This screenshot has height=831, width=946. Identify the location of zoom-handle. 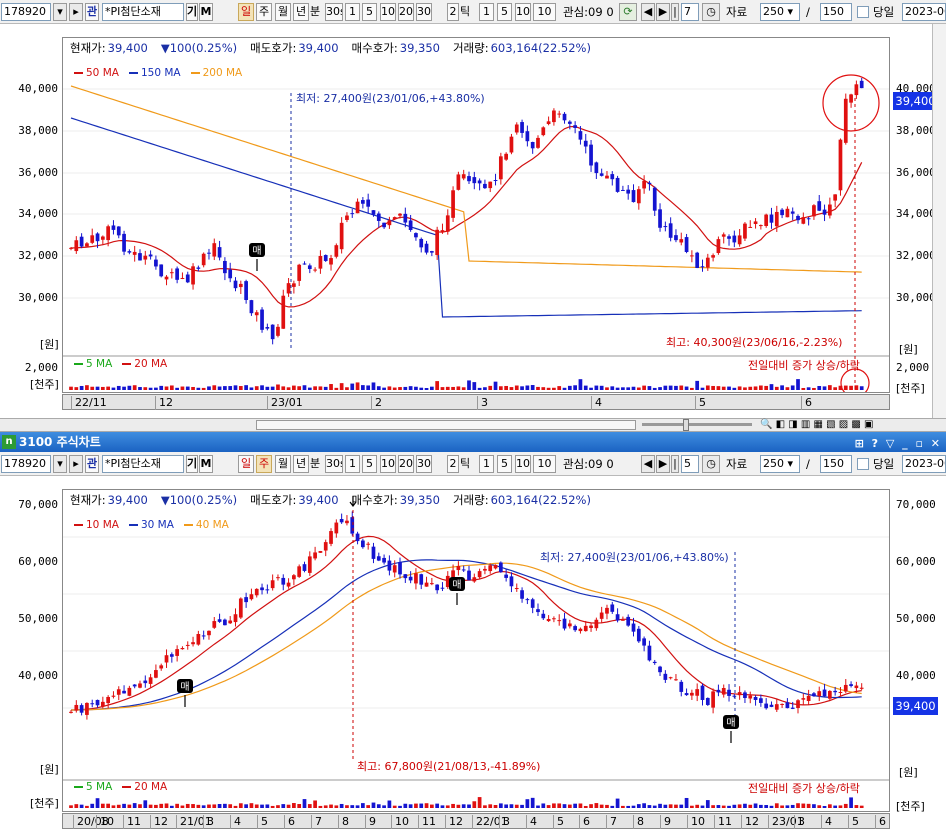
(686, 425).